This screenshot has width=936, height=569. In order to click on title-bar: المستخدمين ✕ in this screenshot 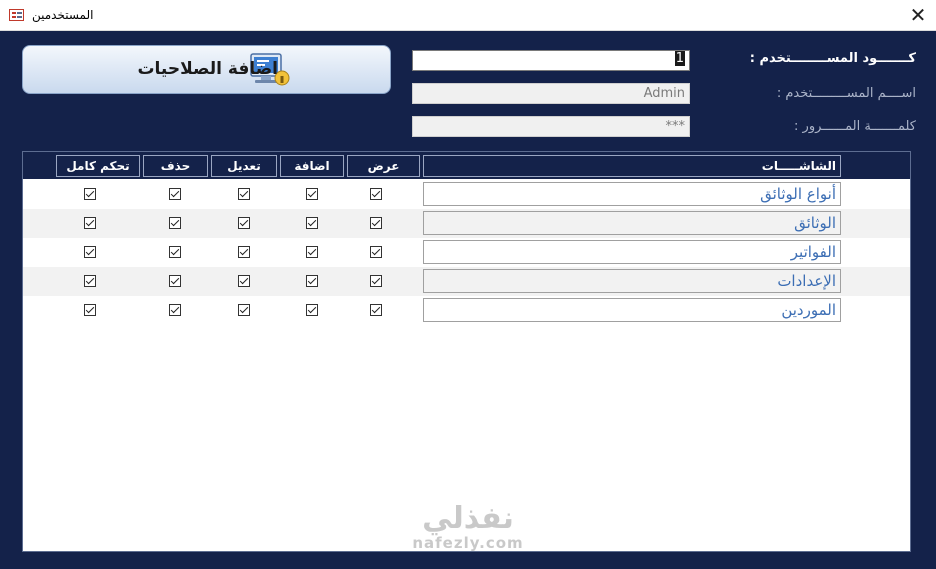, I will do `click(468, 15)`.